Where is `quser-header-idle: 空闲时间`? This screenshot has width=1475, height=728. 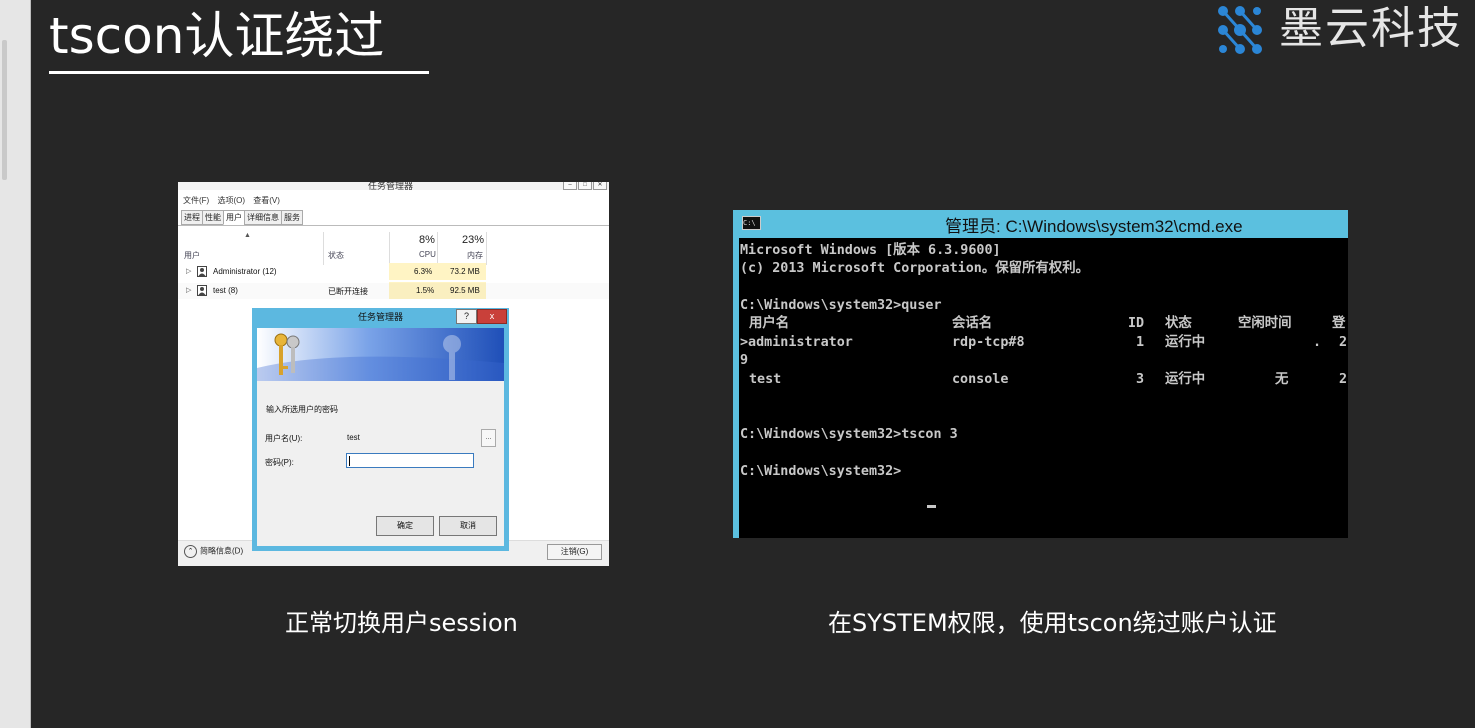 quser-header-idle: 空闲时间 is located at coordinates (1265, 323).